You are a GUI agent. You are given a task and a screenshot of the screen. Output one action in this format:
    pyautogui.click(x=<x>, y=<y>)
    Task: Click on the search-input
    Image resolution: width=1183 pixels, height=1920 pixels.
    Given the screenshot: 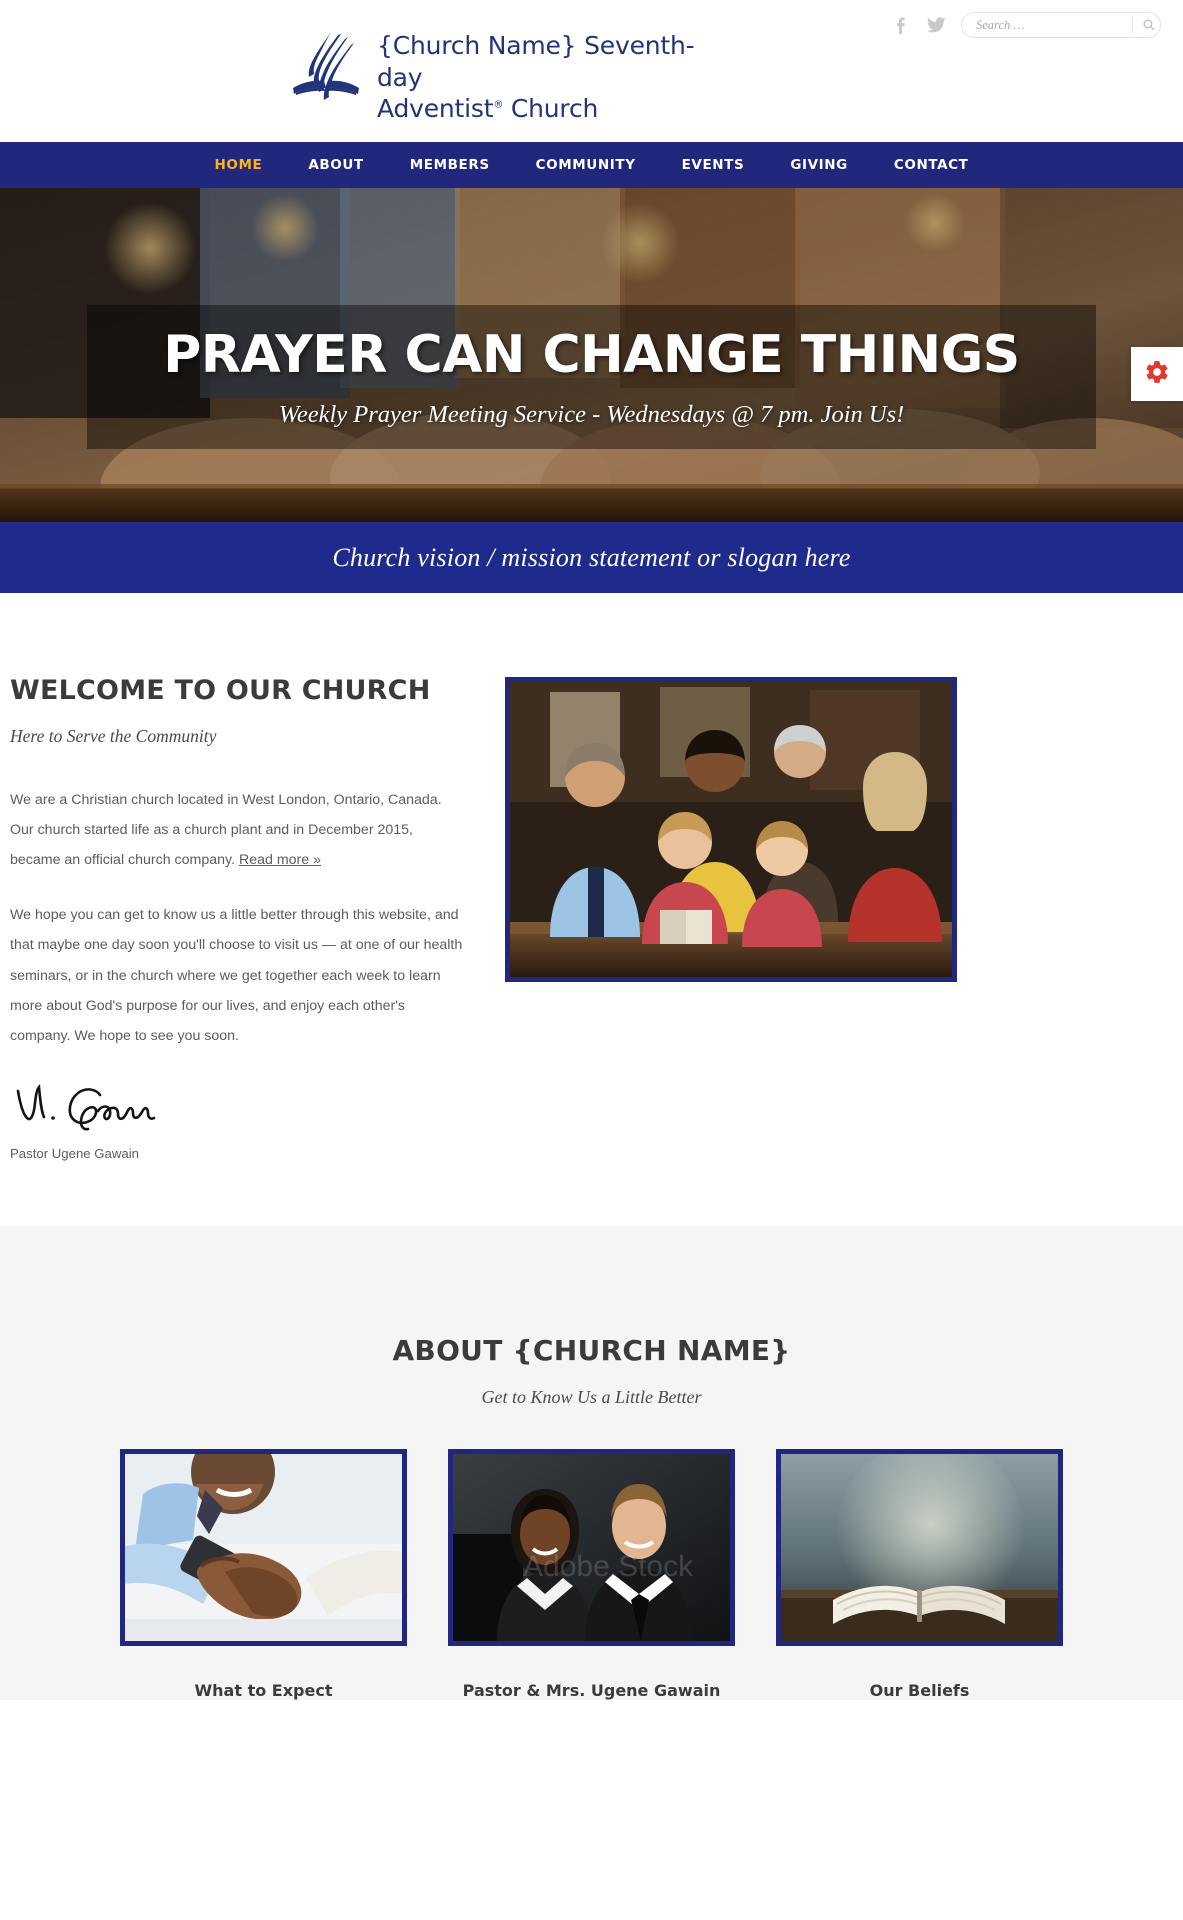 What is the action you would take?
    pyautogui.click(x=1054, y=25)
    